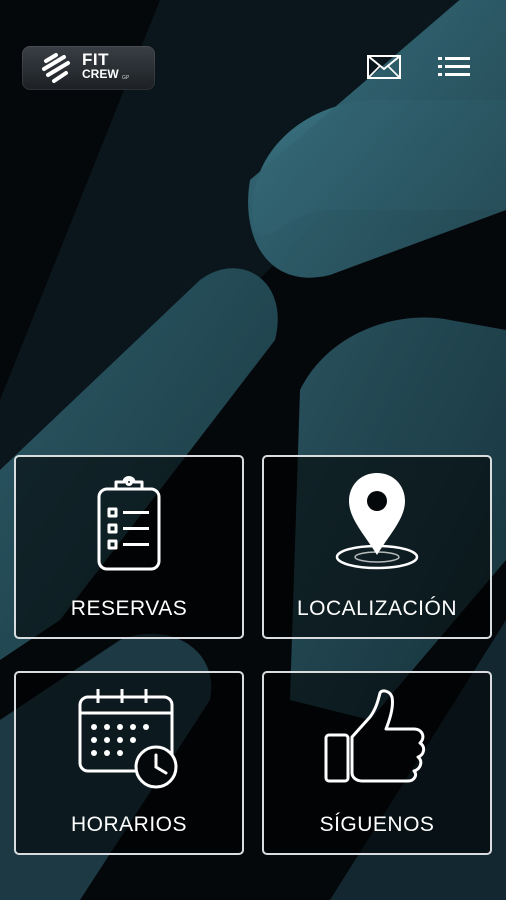 Image resolution: width=506 pixels, height=900 pixels. Describe the element at coordinates (126, 78) in the screenshot. I see `logo-text-tertiary: GP` at that location.